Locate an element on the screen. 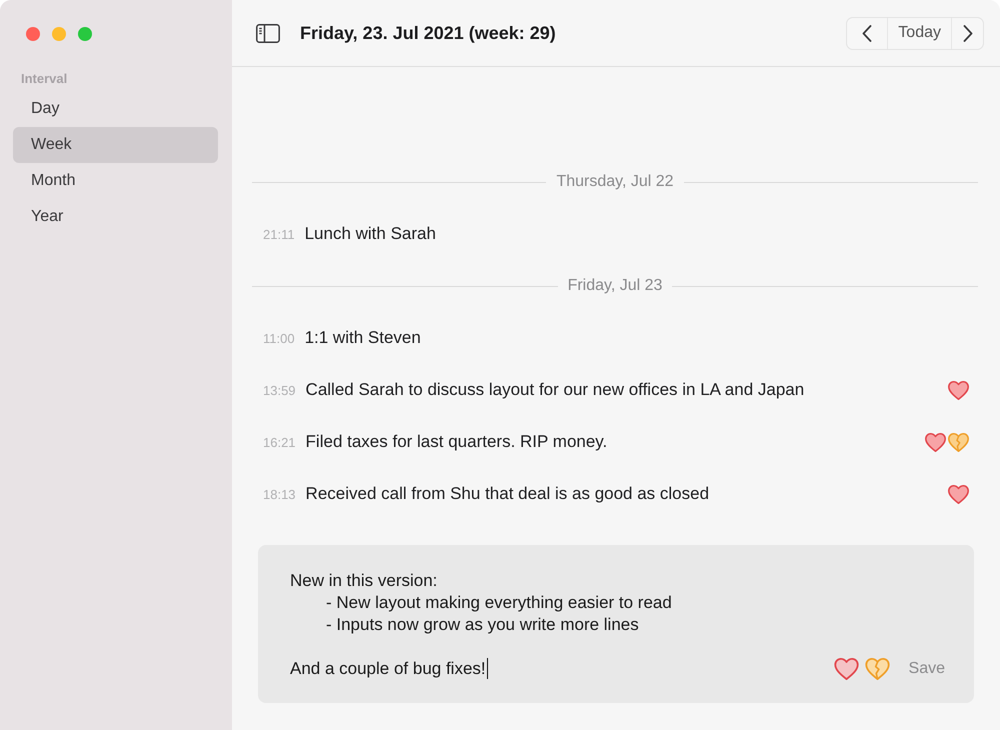  entry-time: 11:00 is located at coordinates (279, 338).